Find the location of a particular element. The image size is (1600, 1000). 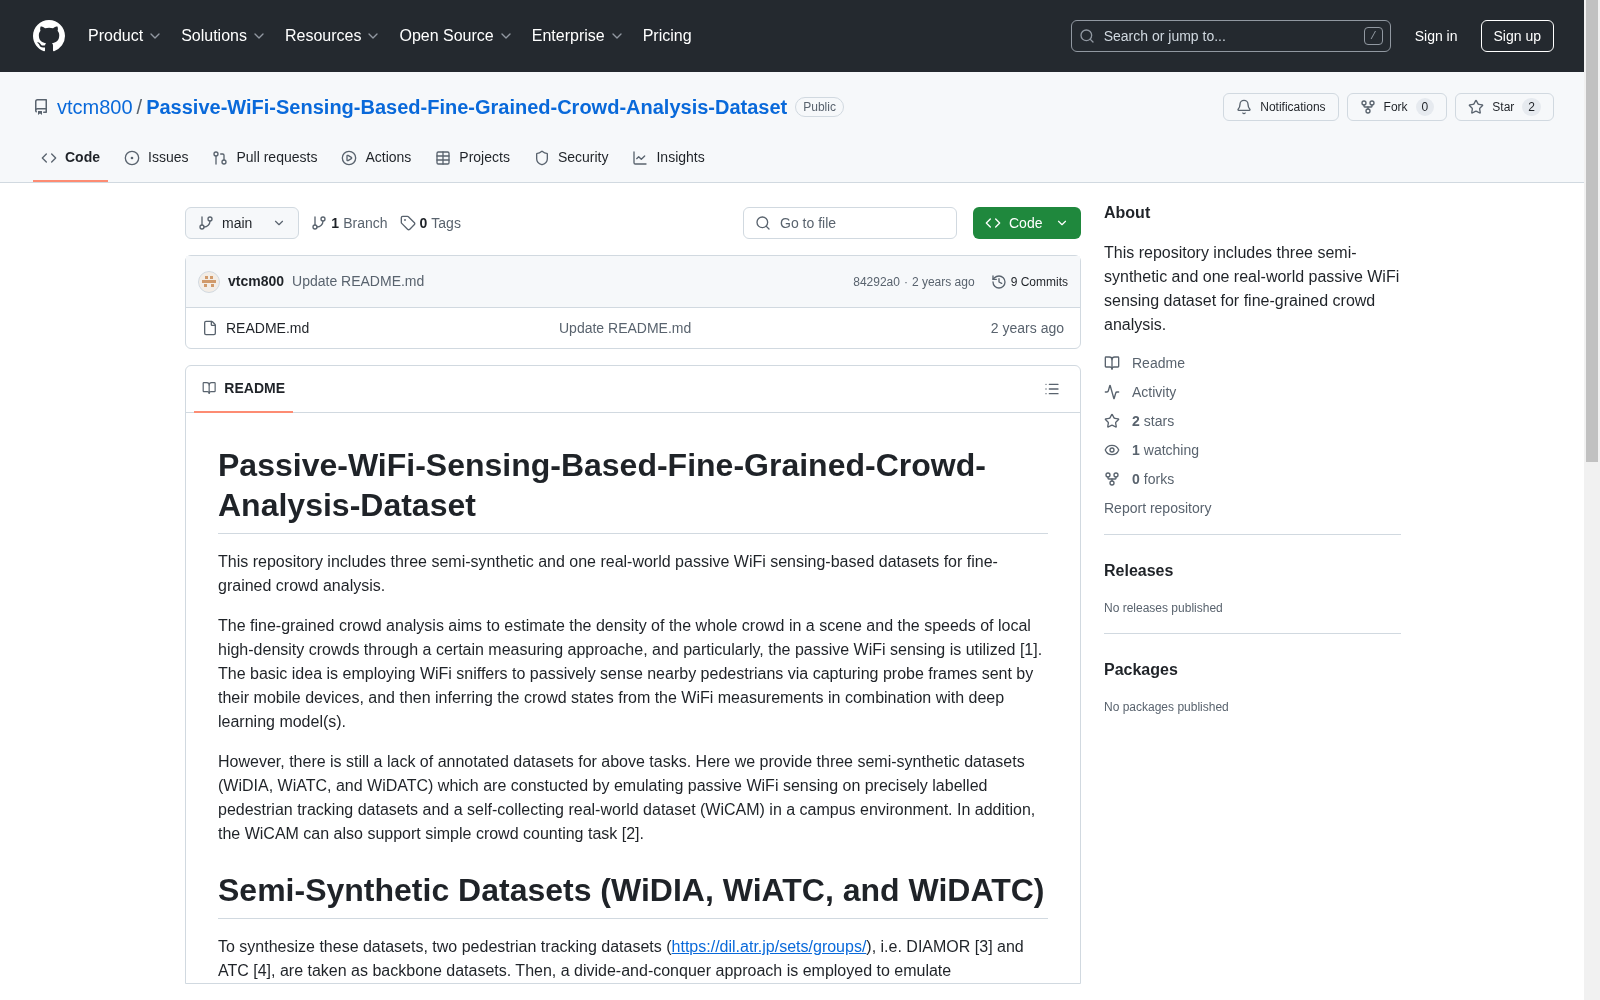

repo-tab: Security is located at coordinates (571, 158).